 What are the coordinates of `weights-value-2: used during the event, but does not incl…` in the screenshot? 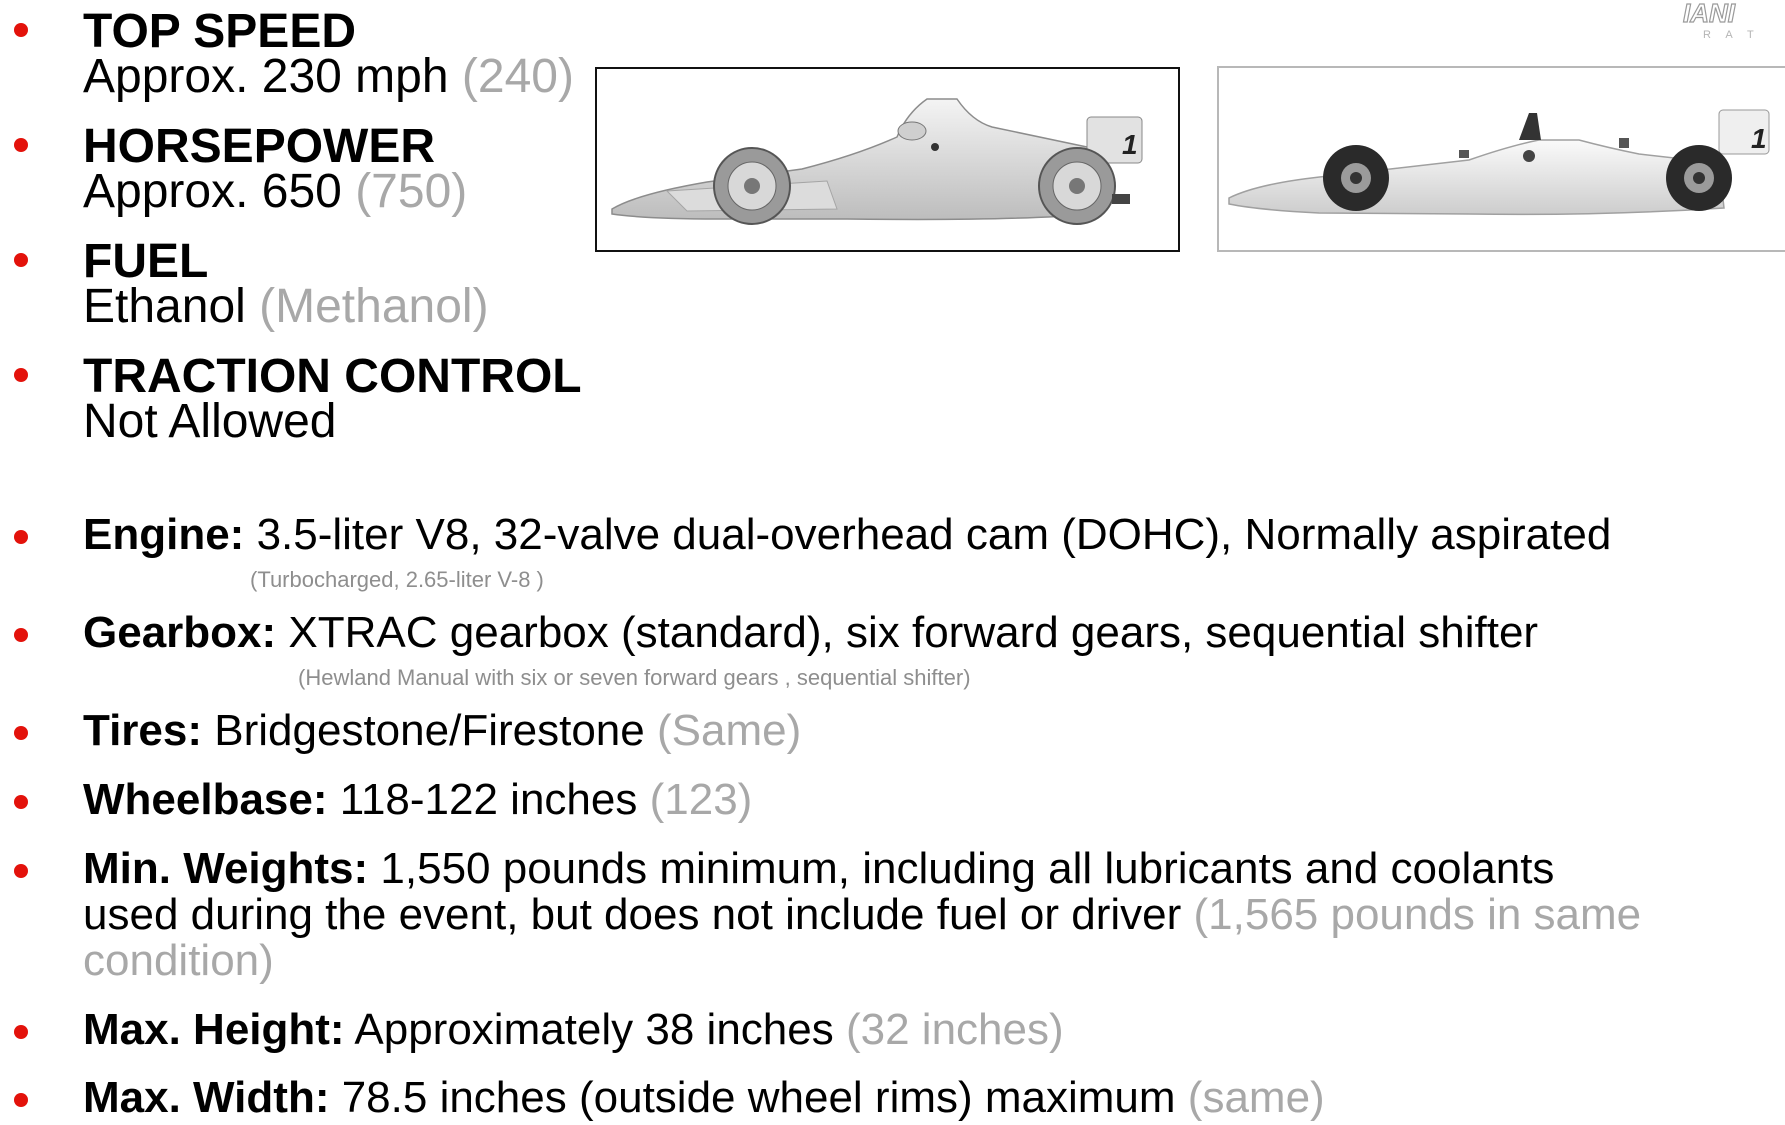 It's located at (632, 914).